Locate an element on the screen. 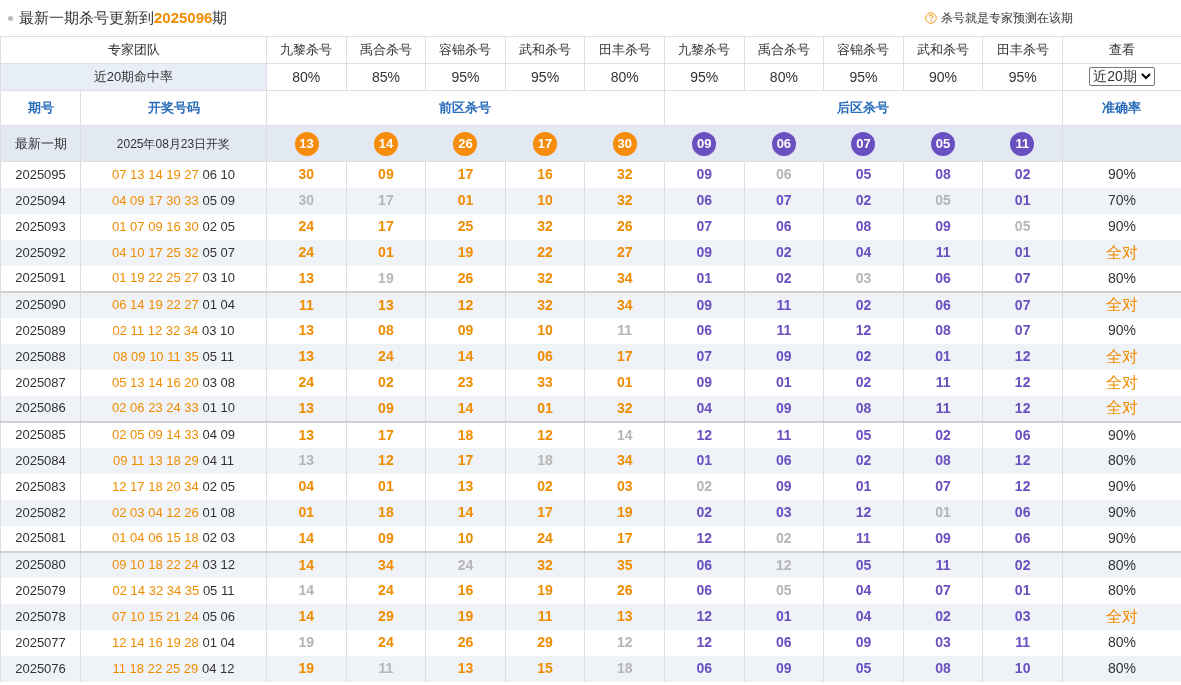 The height and width of the screenshot is (685, 1181). period-number: 2025083 is located at coordinates (40, 486).